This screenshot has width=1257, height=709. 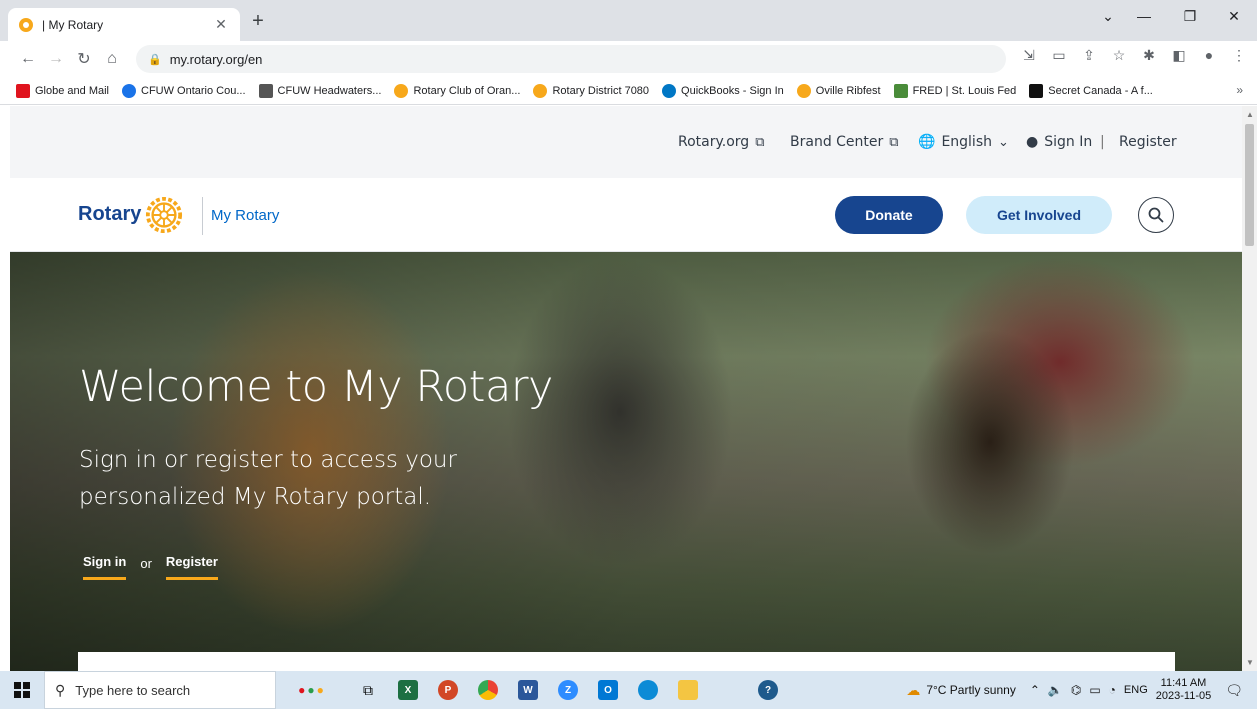 What do you see at coordinates (265, 90) in the screenshot?
I see `bird-icon` at bounding box center [265, 90].